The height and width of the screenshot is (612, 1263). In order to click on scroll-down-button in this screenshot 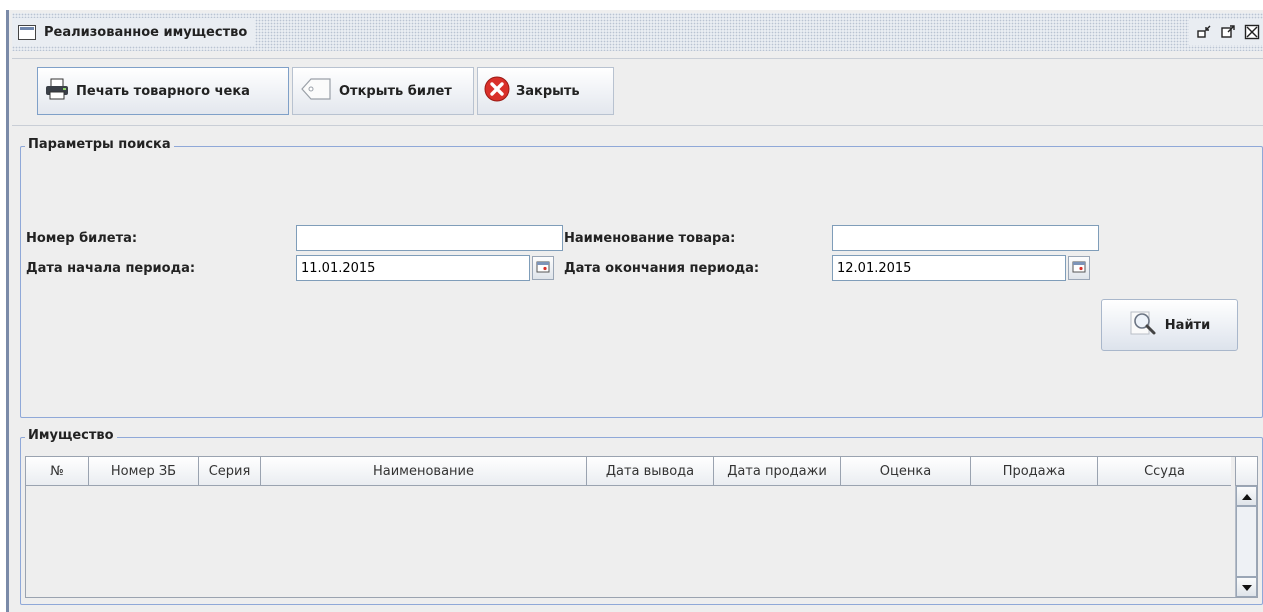, I will do `click(1246, 587)`.